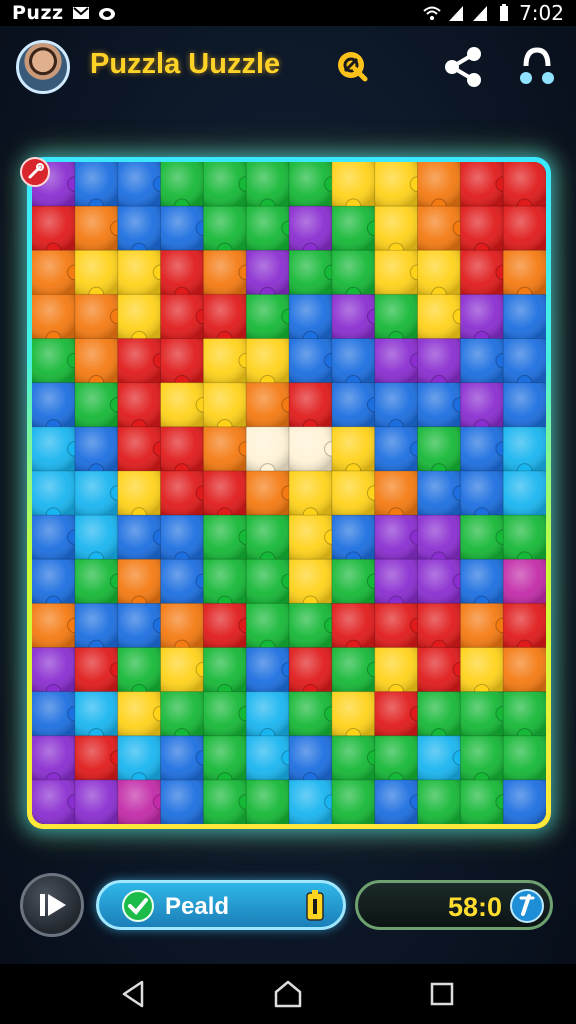 The image size is (576, 1024). I want to click on magnifier-badge-icon, so click(353, 67).